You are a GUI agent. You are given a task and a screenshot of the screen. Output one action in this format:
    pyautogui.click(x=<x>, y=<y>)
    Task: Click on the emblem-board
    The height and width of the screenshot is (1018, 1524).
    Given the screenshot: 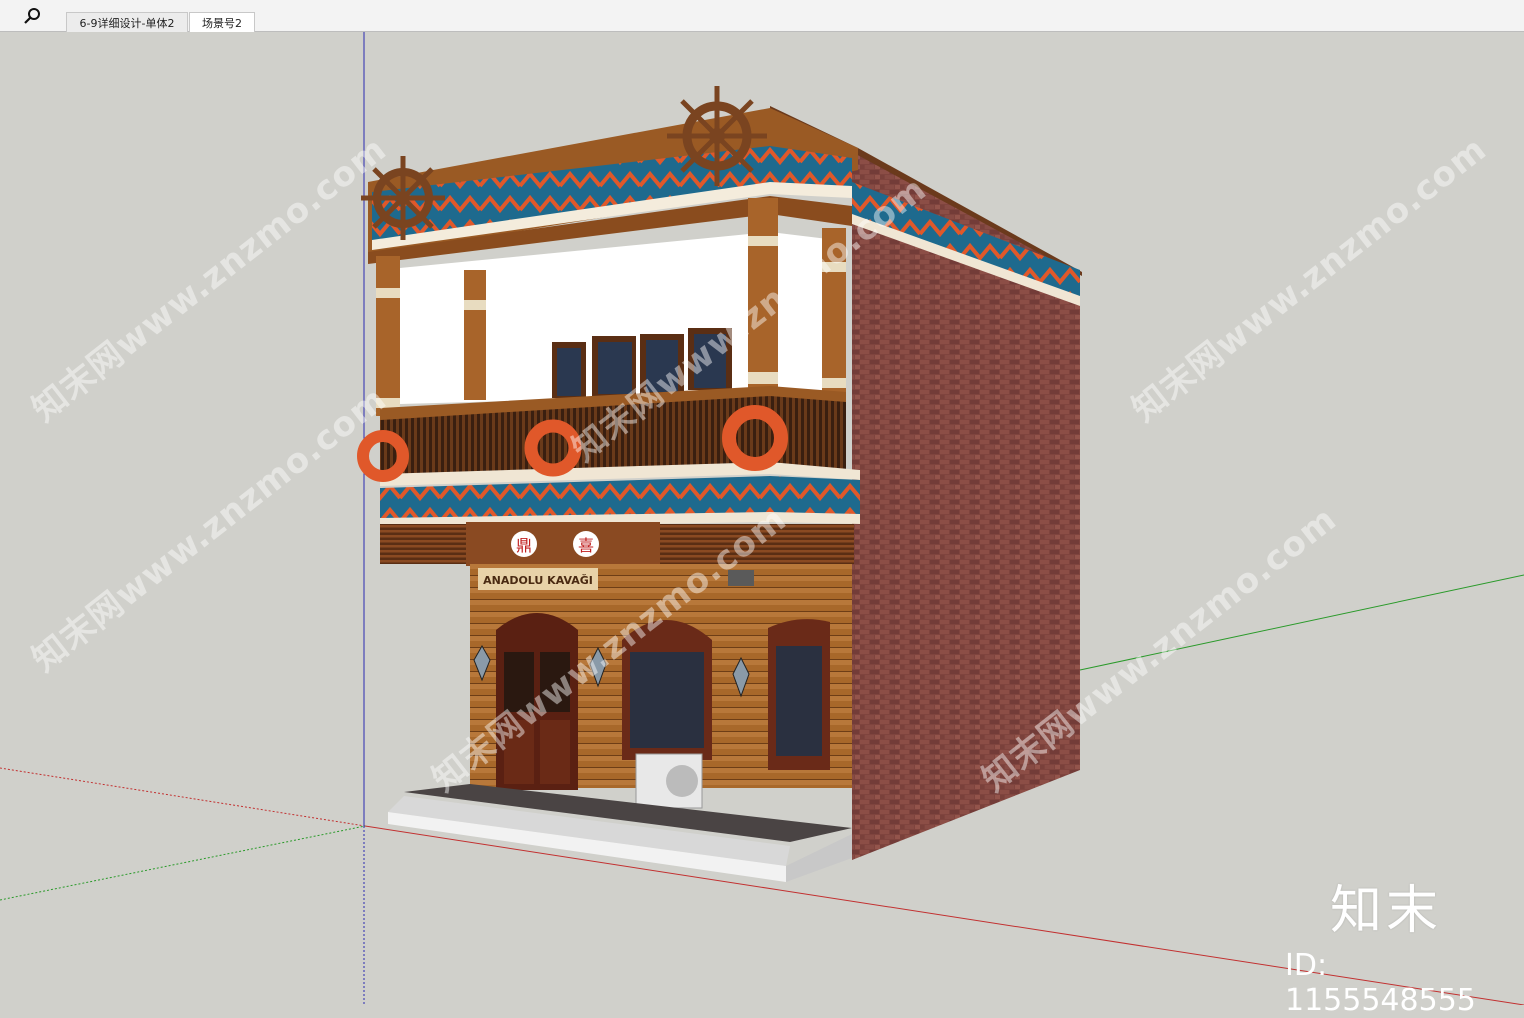 What is the action you would take?
    pyautogui.click(x=563, y=544)
    